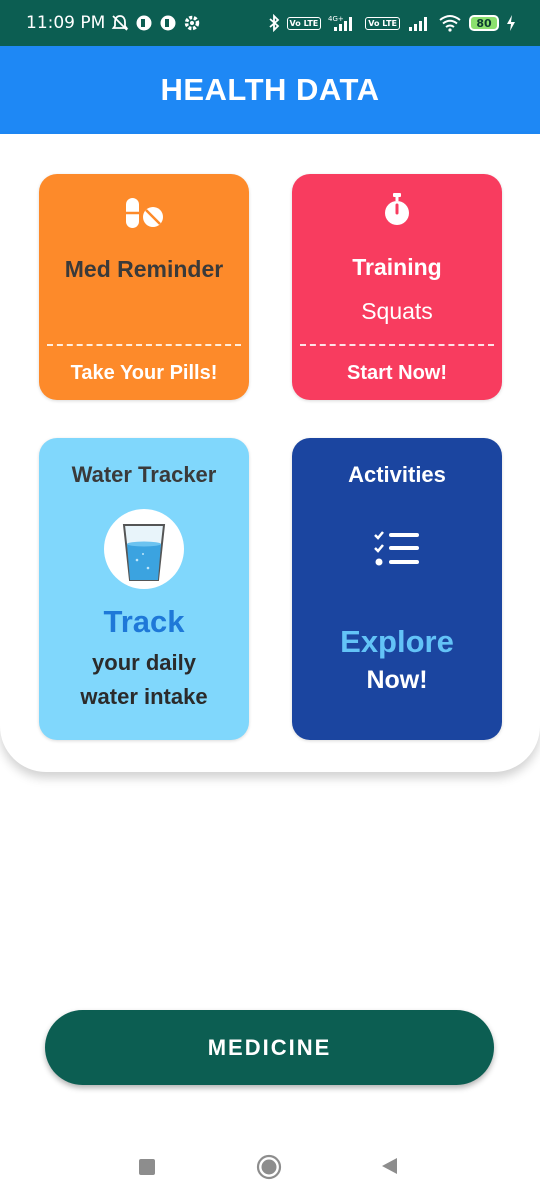 This screenshot has width=540, height=1200. Describe the element at coordinates (397, 210) in the screenshot. I see `stopwatch-icon` at that location.